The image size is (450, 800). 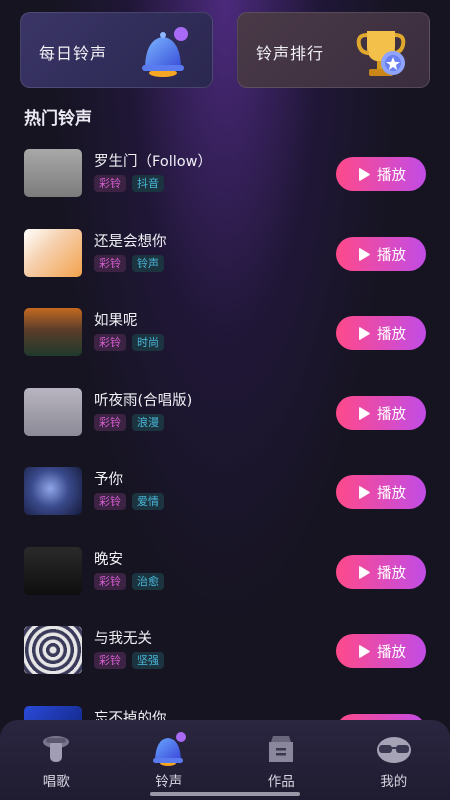 What do you see at coordinates (148, 342) in the screenshot?
I see `tag: 时尚` at bounding box center [148, 342].